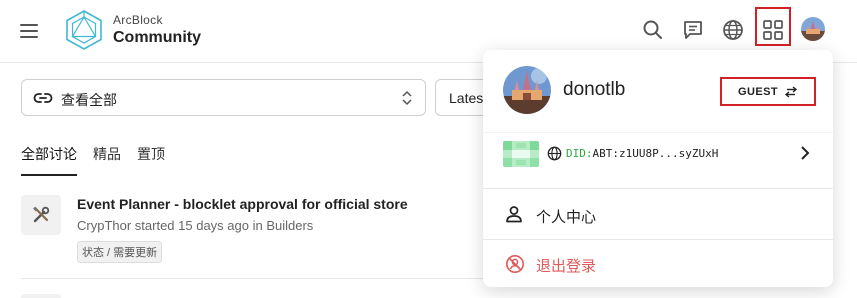 The width and height of the screenshot is (857, 298). What do you see at coordinates (579, 153) in the screenshot?
I see `did-prefix: DID:` at bounding box center [579, 153].